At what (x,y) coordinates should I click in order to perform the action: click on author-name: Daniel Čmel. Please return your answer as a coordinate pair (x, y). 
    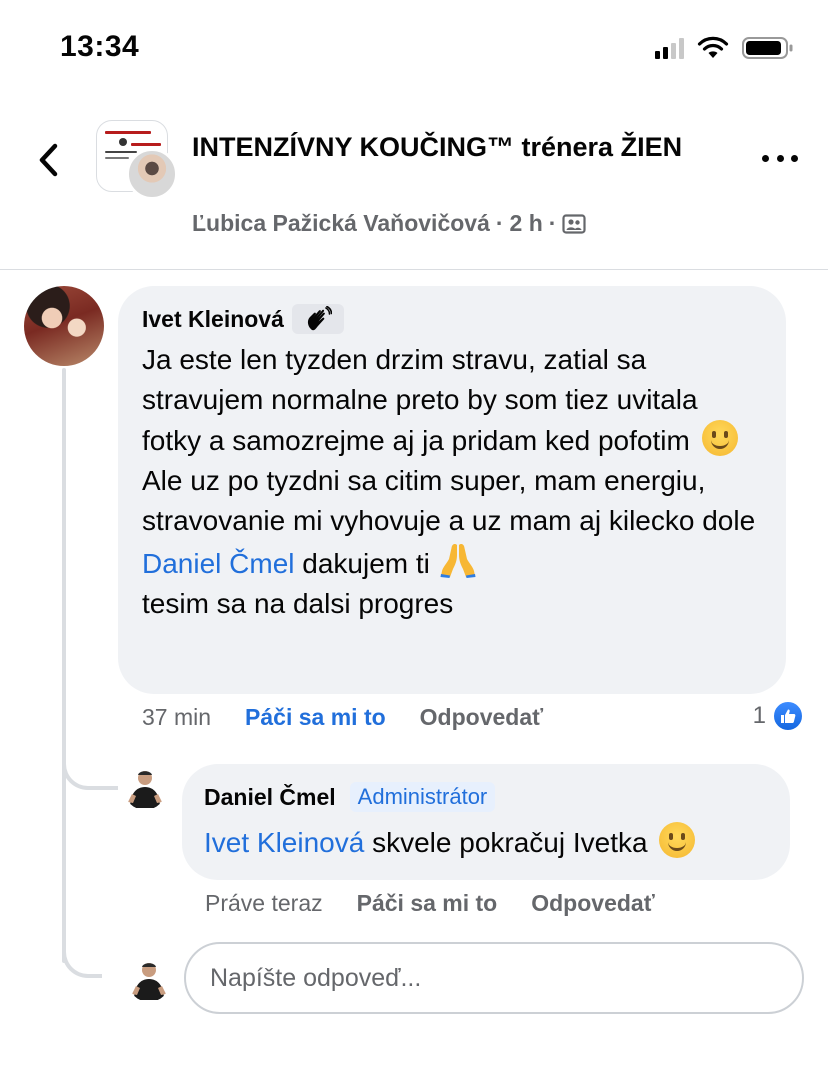
    Looking at the image, I should click on (270, 797).